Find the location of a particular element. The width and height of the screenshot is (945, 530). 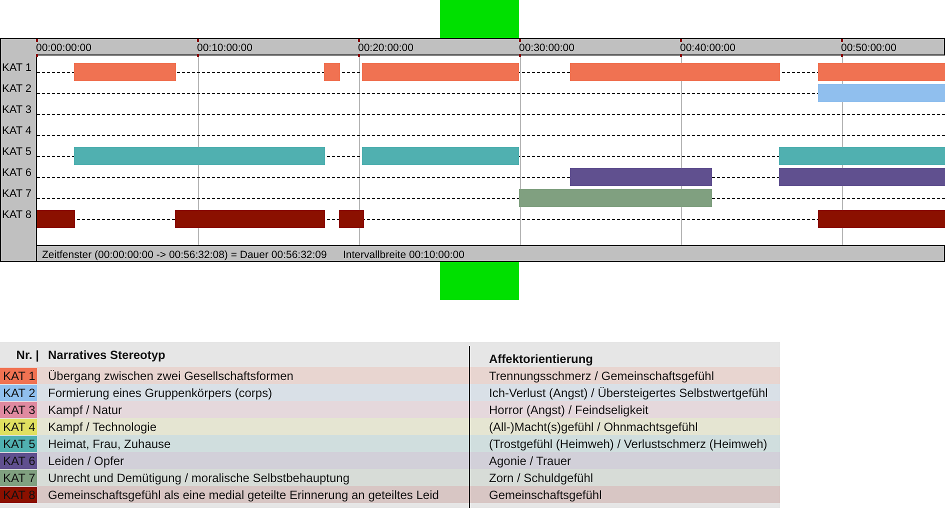

row-label: KAT 3 is located at coordinates (17, 110).